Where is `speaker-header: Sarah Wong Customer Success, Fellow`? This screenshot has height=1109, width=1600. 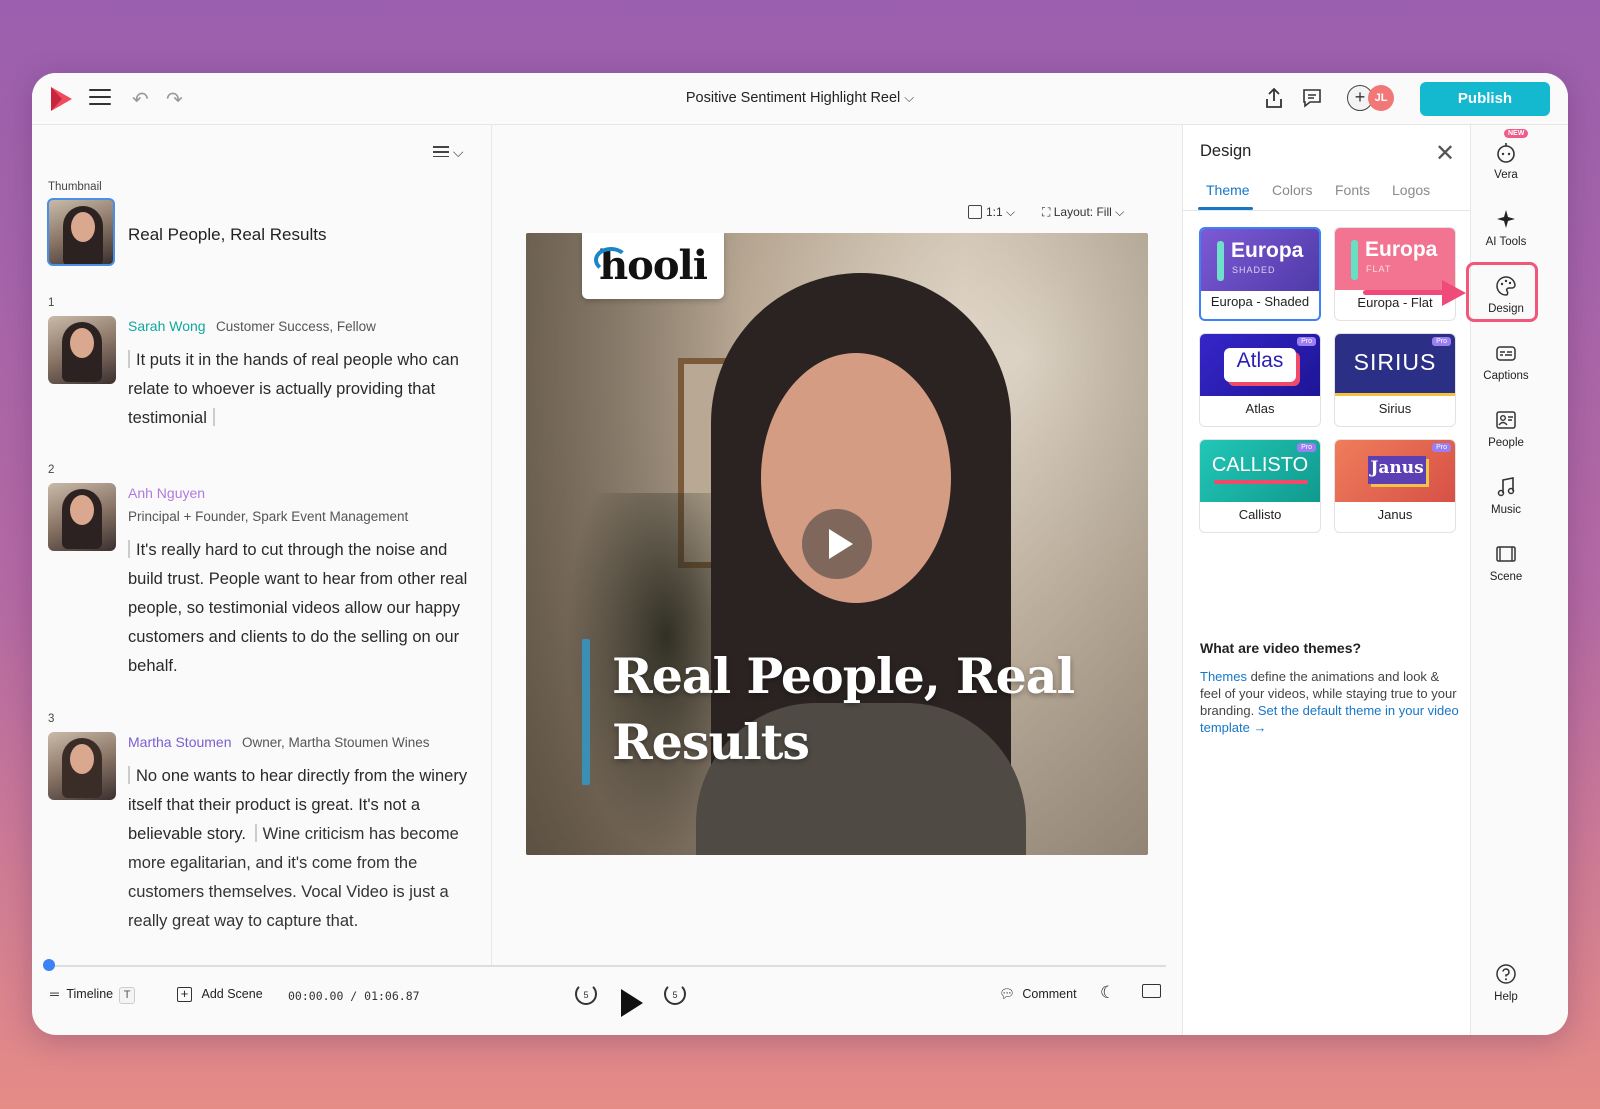 speaker-header: Sarah Wong Customer Success, Fellow is located at coordinates (252, 327).